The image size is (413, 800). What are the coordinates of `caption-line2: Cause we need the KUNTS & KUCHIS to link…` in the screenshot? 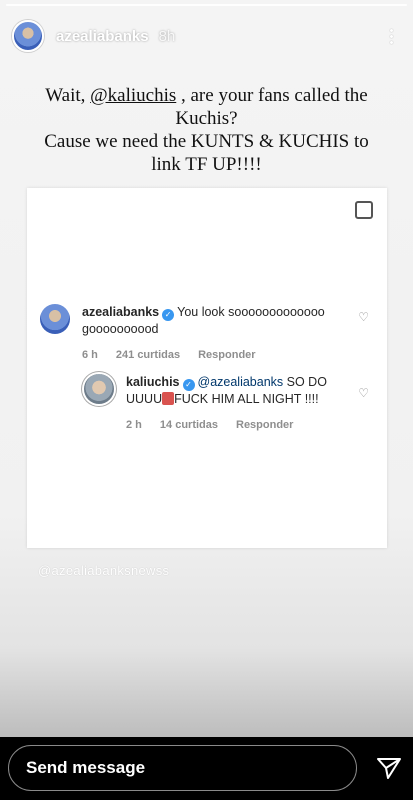 It's located at (206, 153).